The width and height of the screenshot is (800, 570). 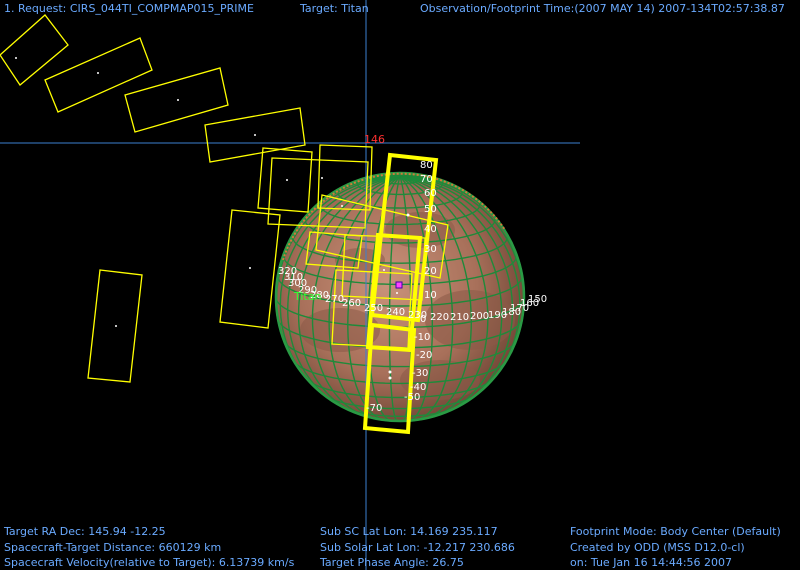 I want to click on lat-label: 70, so click(x=426, y=179).